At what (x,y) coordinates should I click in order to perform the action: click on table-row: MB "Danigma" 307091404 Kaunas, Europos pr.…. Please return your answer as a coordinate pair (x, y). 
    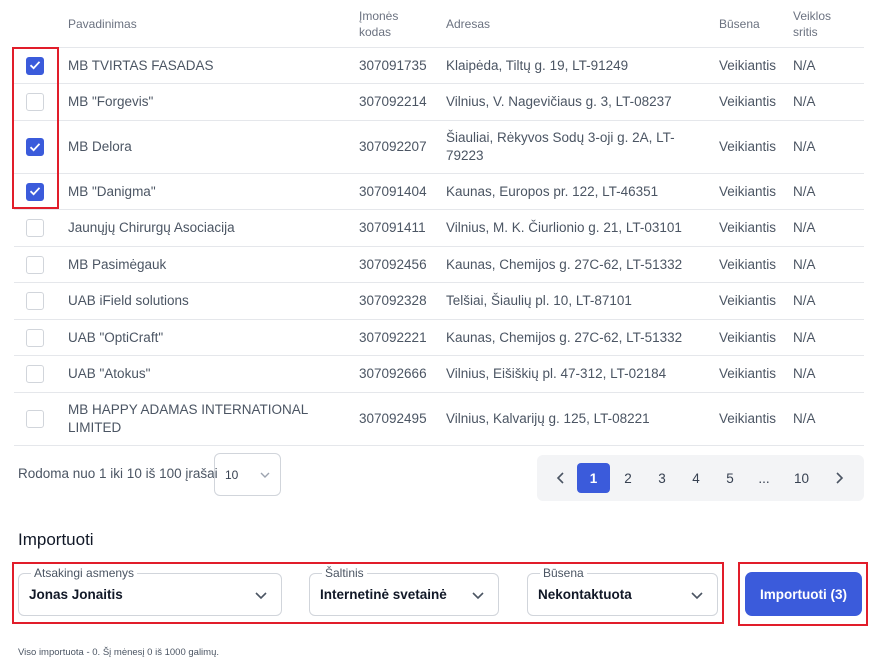
    Looking at the image, I should click on (439, 192).